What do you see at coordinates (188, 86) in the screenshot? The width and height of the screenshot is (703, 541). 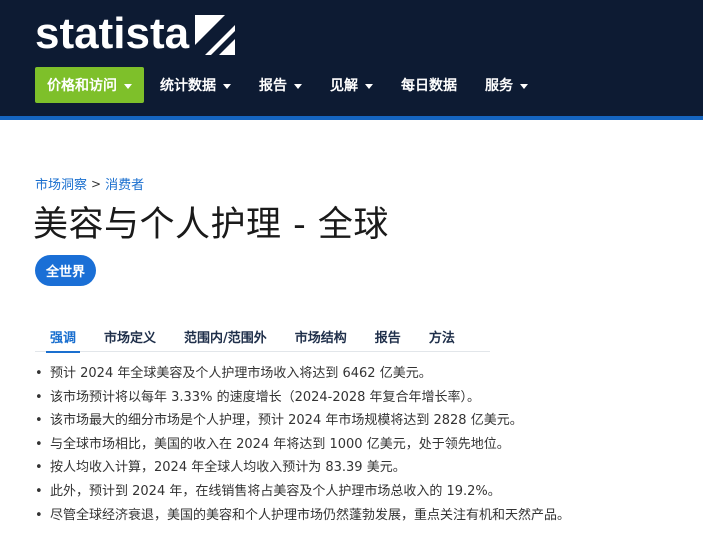 I see `nav-item-label: 统计数据` at bounding box center [188, 86].